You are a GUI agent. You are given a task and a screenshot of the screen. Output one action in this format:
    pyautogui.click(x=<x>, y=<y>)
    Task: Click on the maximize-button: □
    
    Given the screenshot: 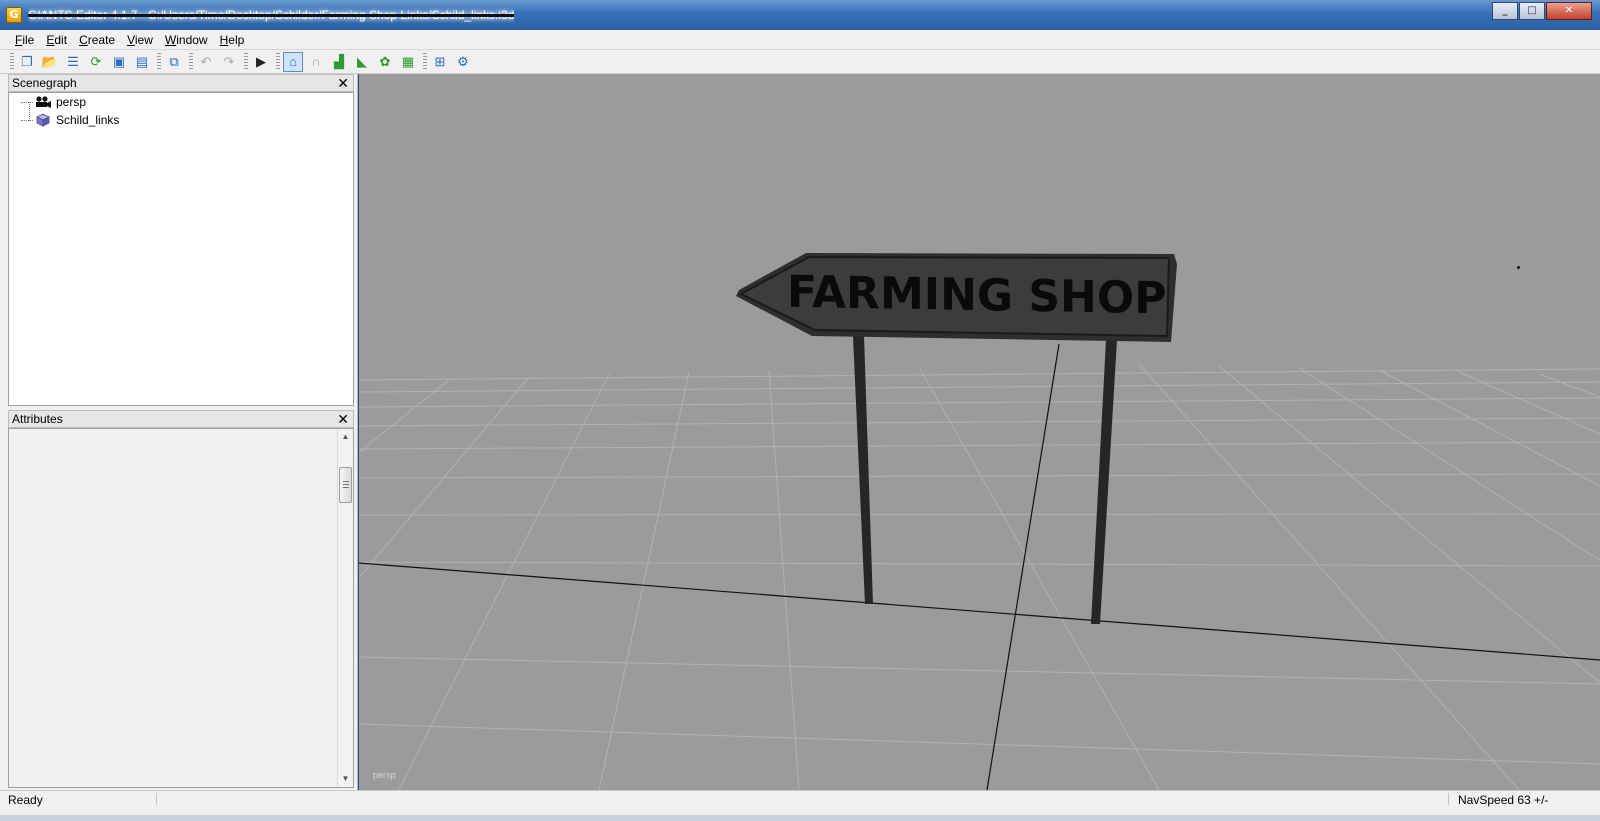 What is the action you would take?
    pyautogui.click(x=1532, y=11)
    